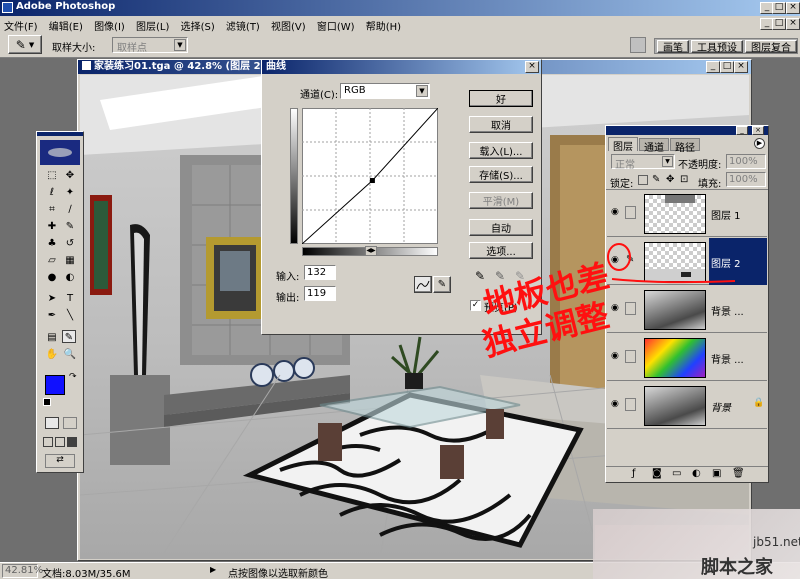 This screenshot has width=800, height=579. I want to click on watermark-name: 脚本之家, so click(737, 567).